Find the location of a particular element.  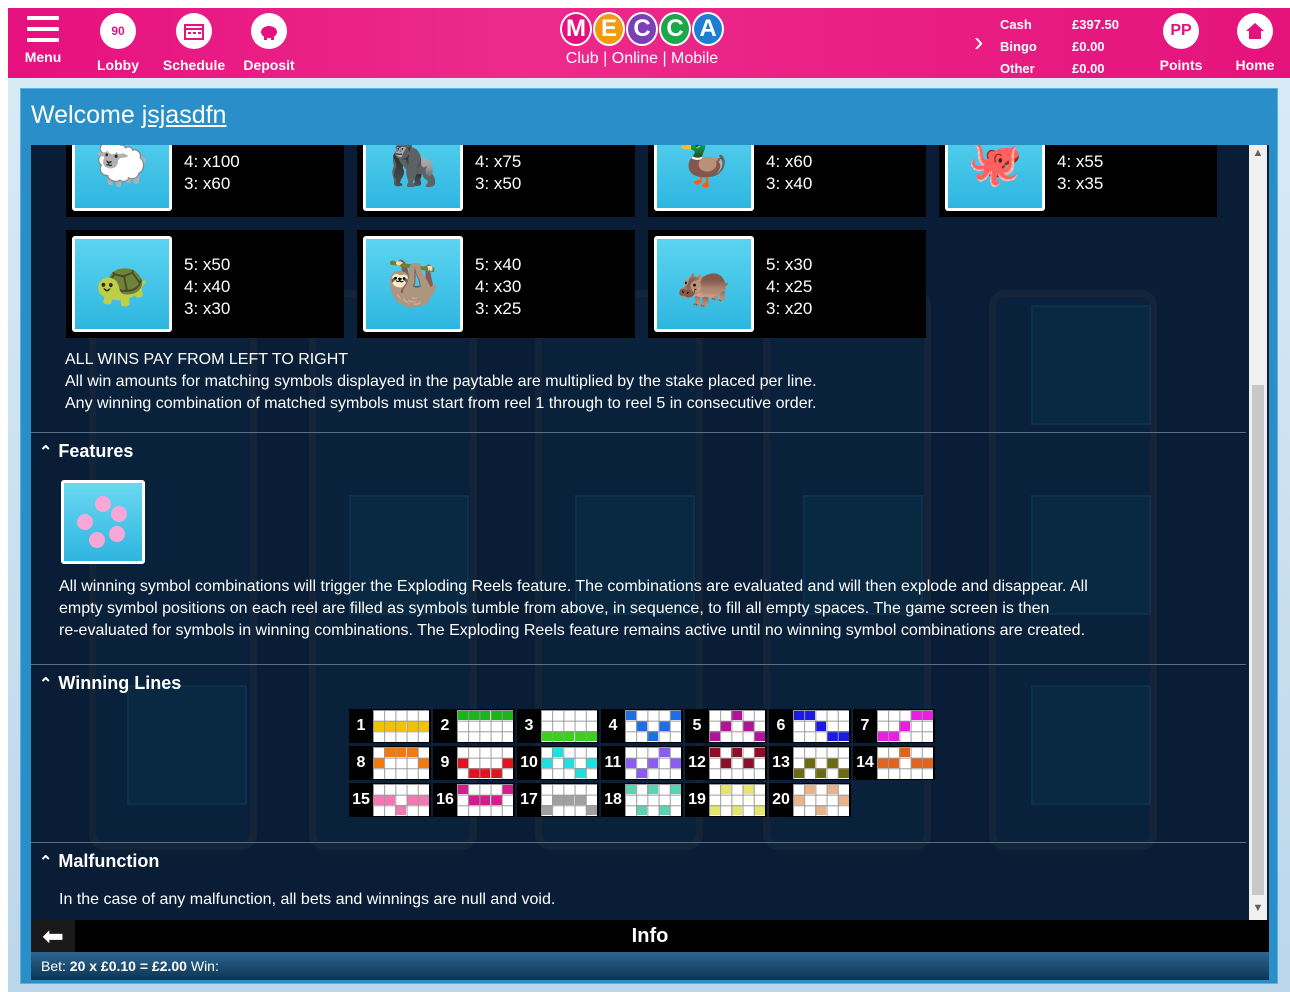

winning-line-18: 18 is located at coordinates (642, 800).